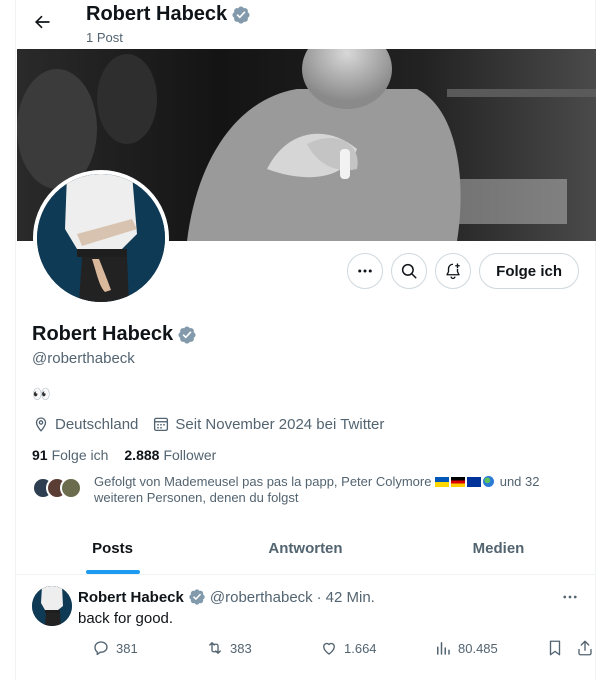 Image resolution: width=615 pixels, height=680 pixels. What do you see at coordinates (142, 455) in the screenshot?
I see `followers-count: 2.888` at bounding box center [142, 455].